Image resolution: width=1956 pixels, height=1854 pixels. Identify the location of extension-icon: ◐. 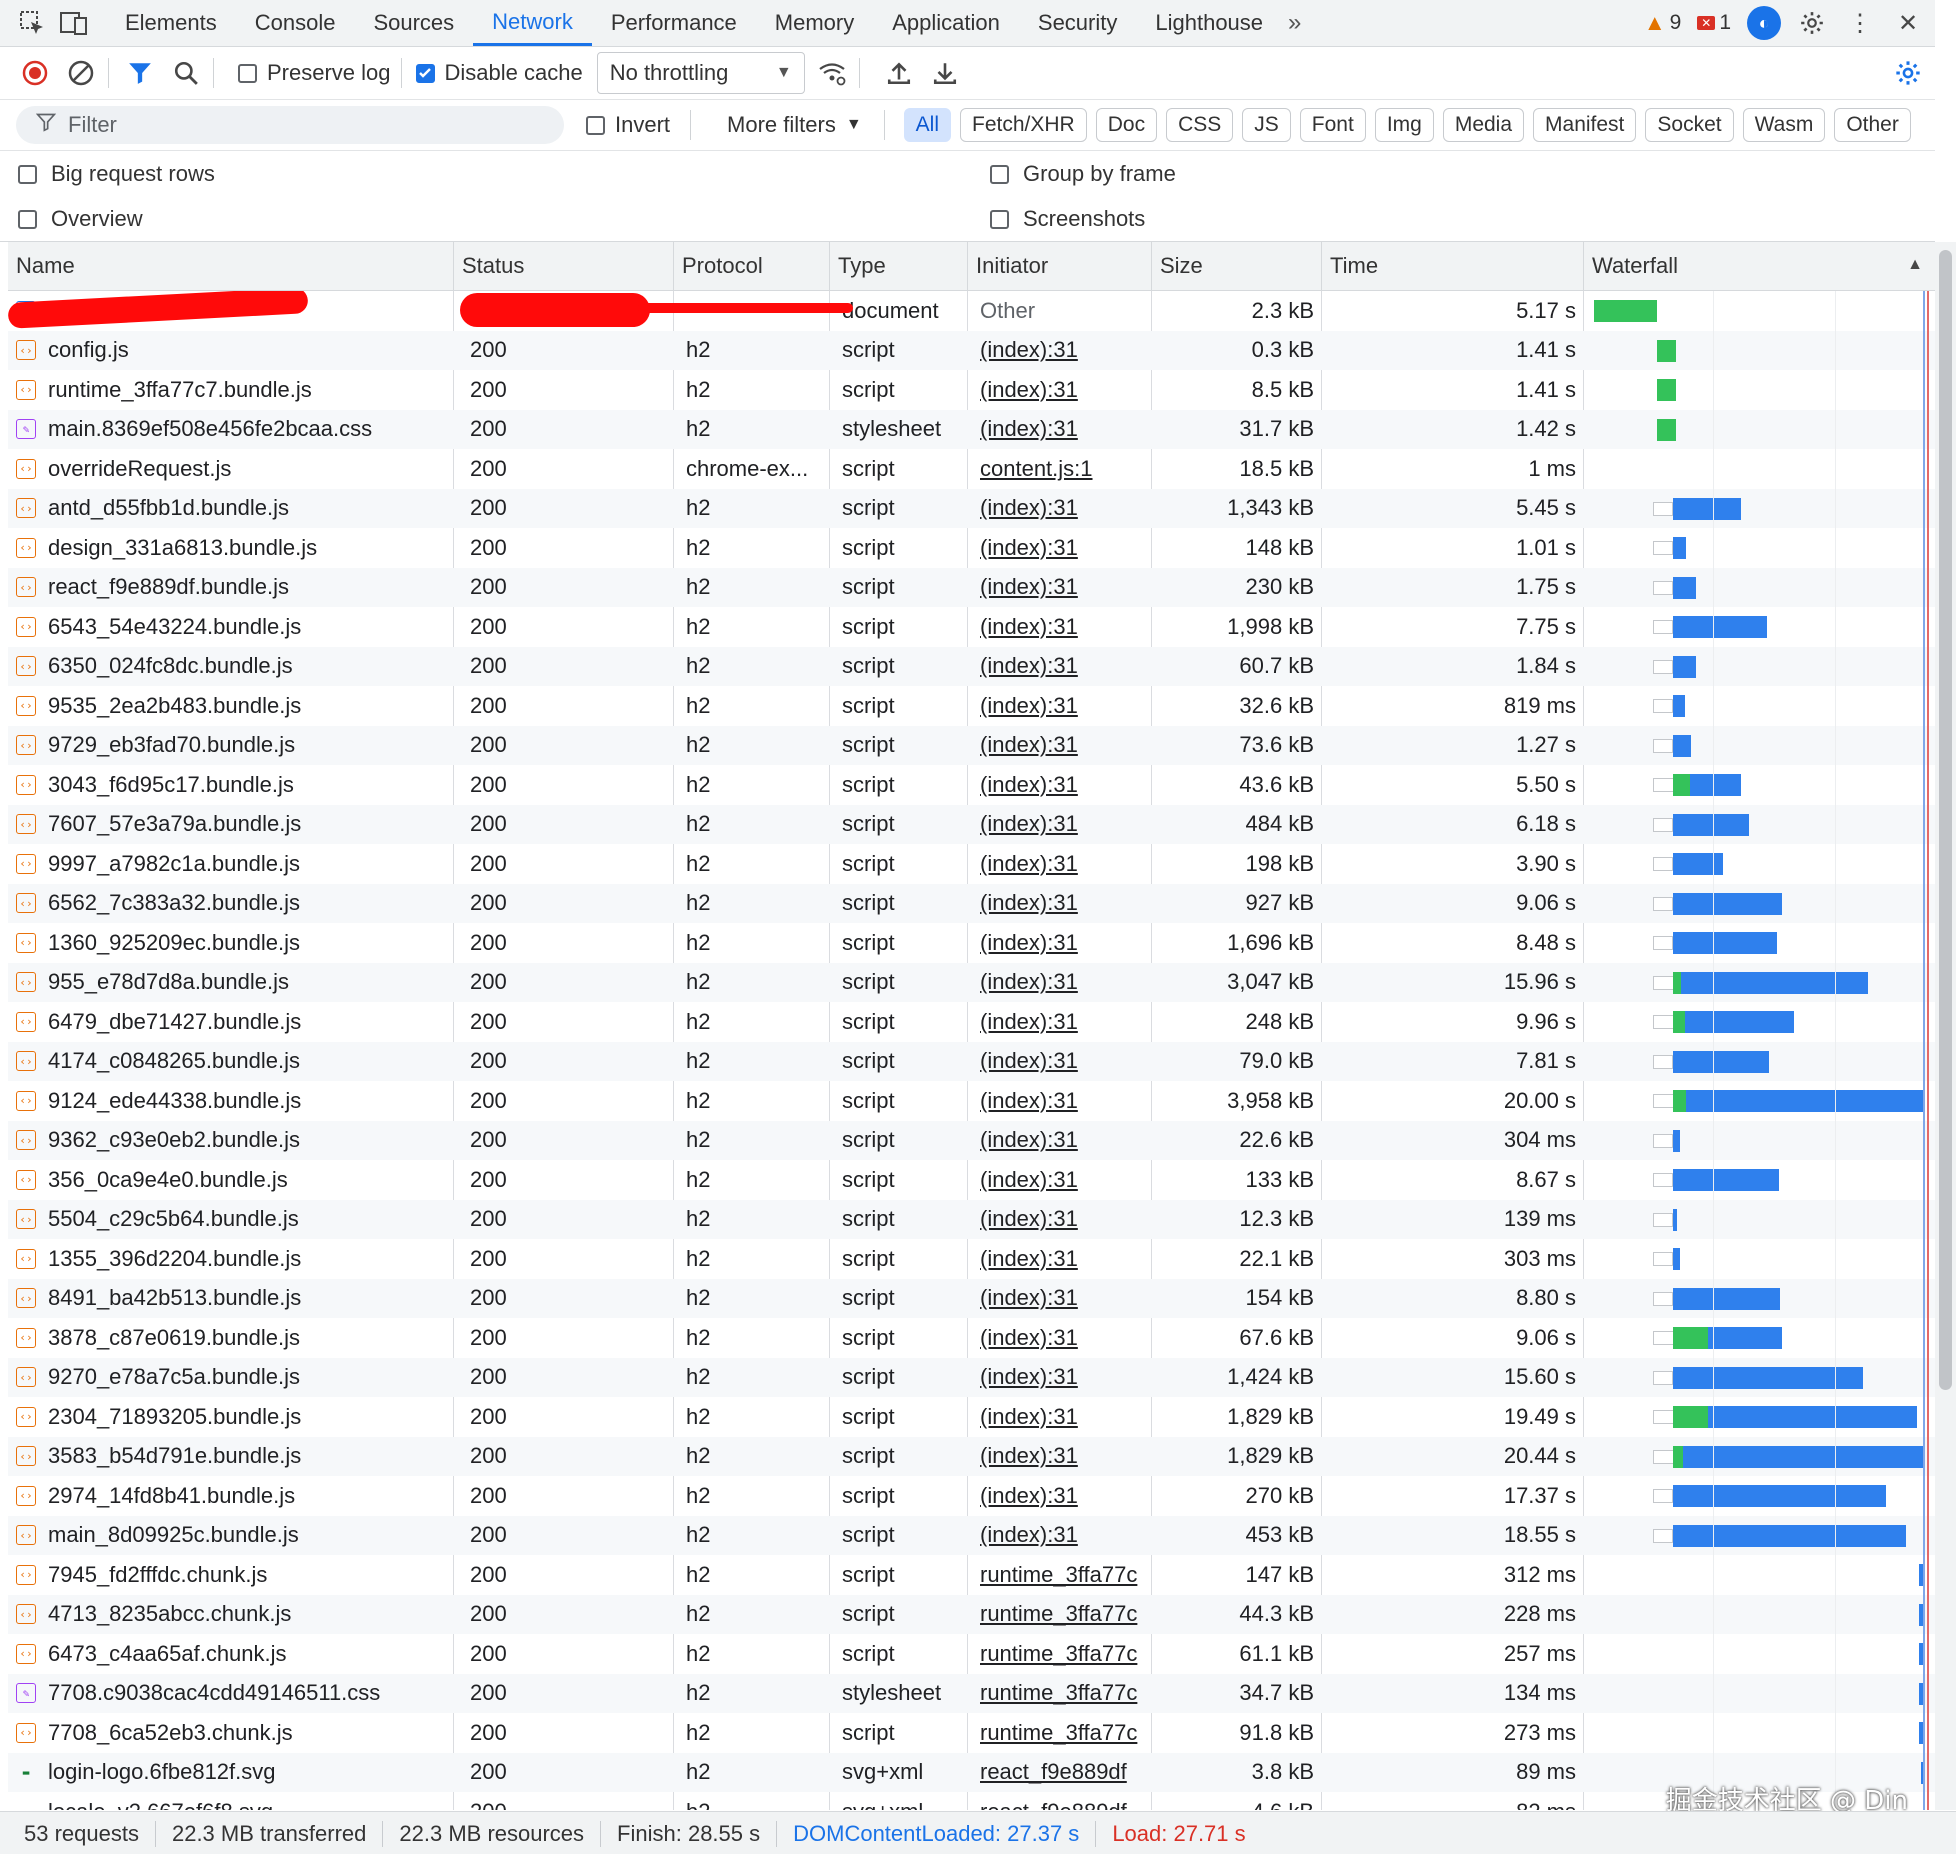
(1764, 23).